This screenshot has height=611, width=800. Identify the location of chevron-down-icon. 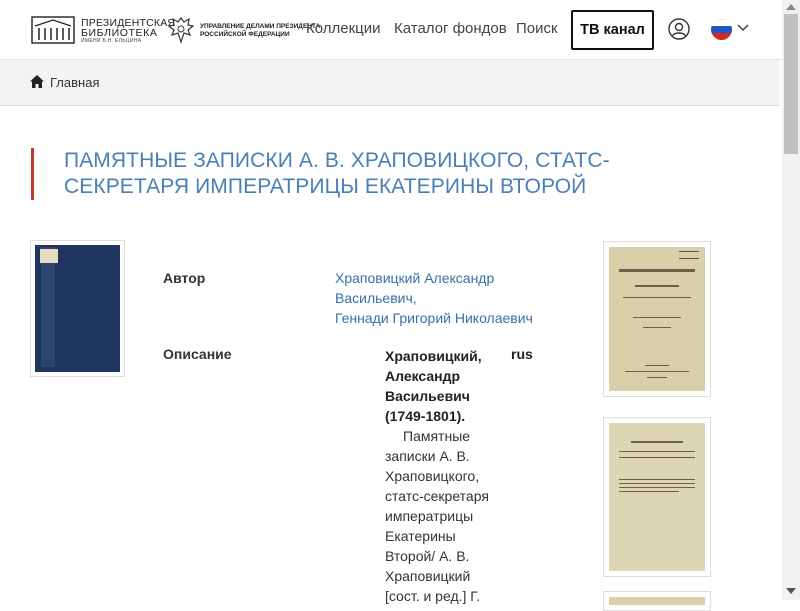
(743, 28).